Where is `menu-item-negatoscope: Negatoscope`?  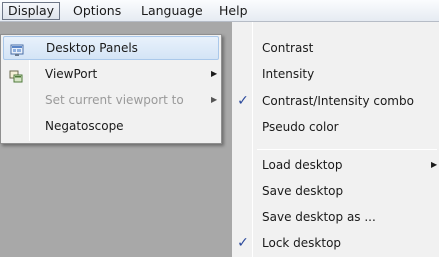
menu-item-negatoscope: Negatoscope is located at coordinates (111, 126).